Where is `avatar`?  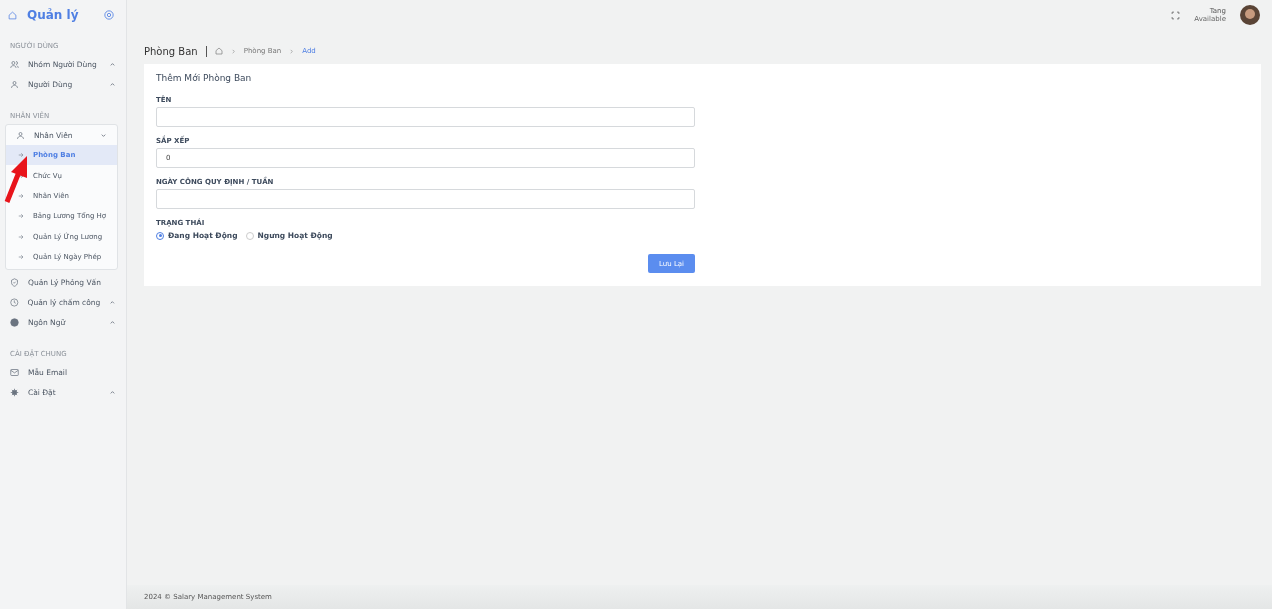 avatar is located at coordinates (1250, 15).